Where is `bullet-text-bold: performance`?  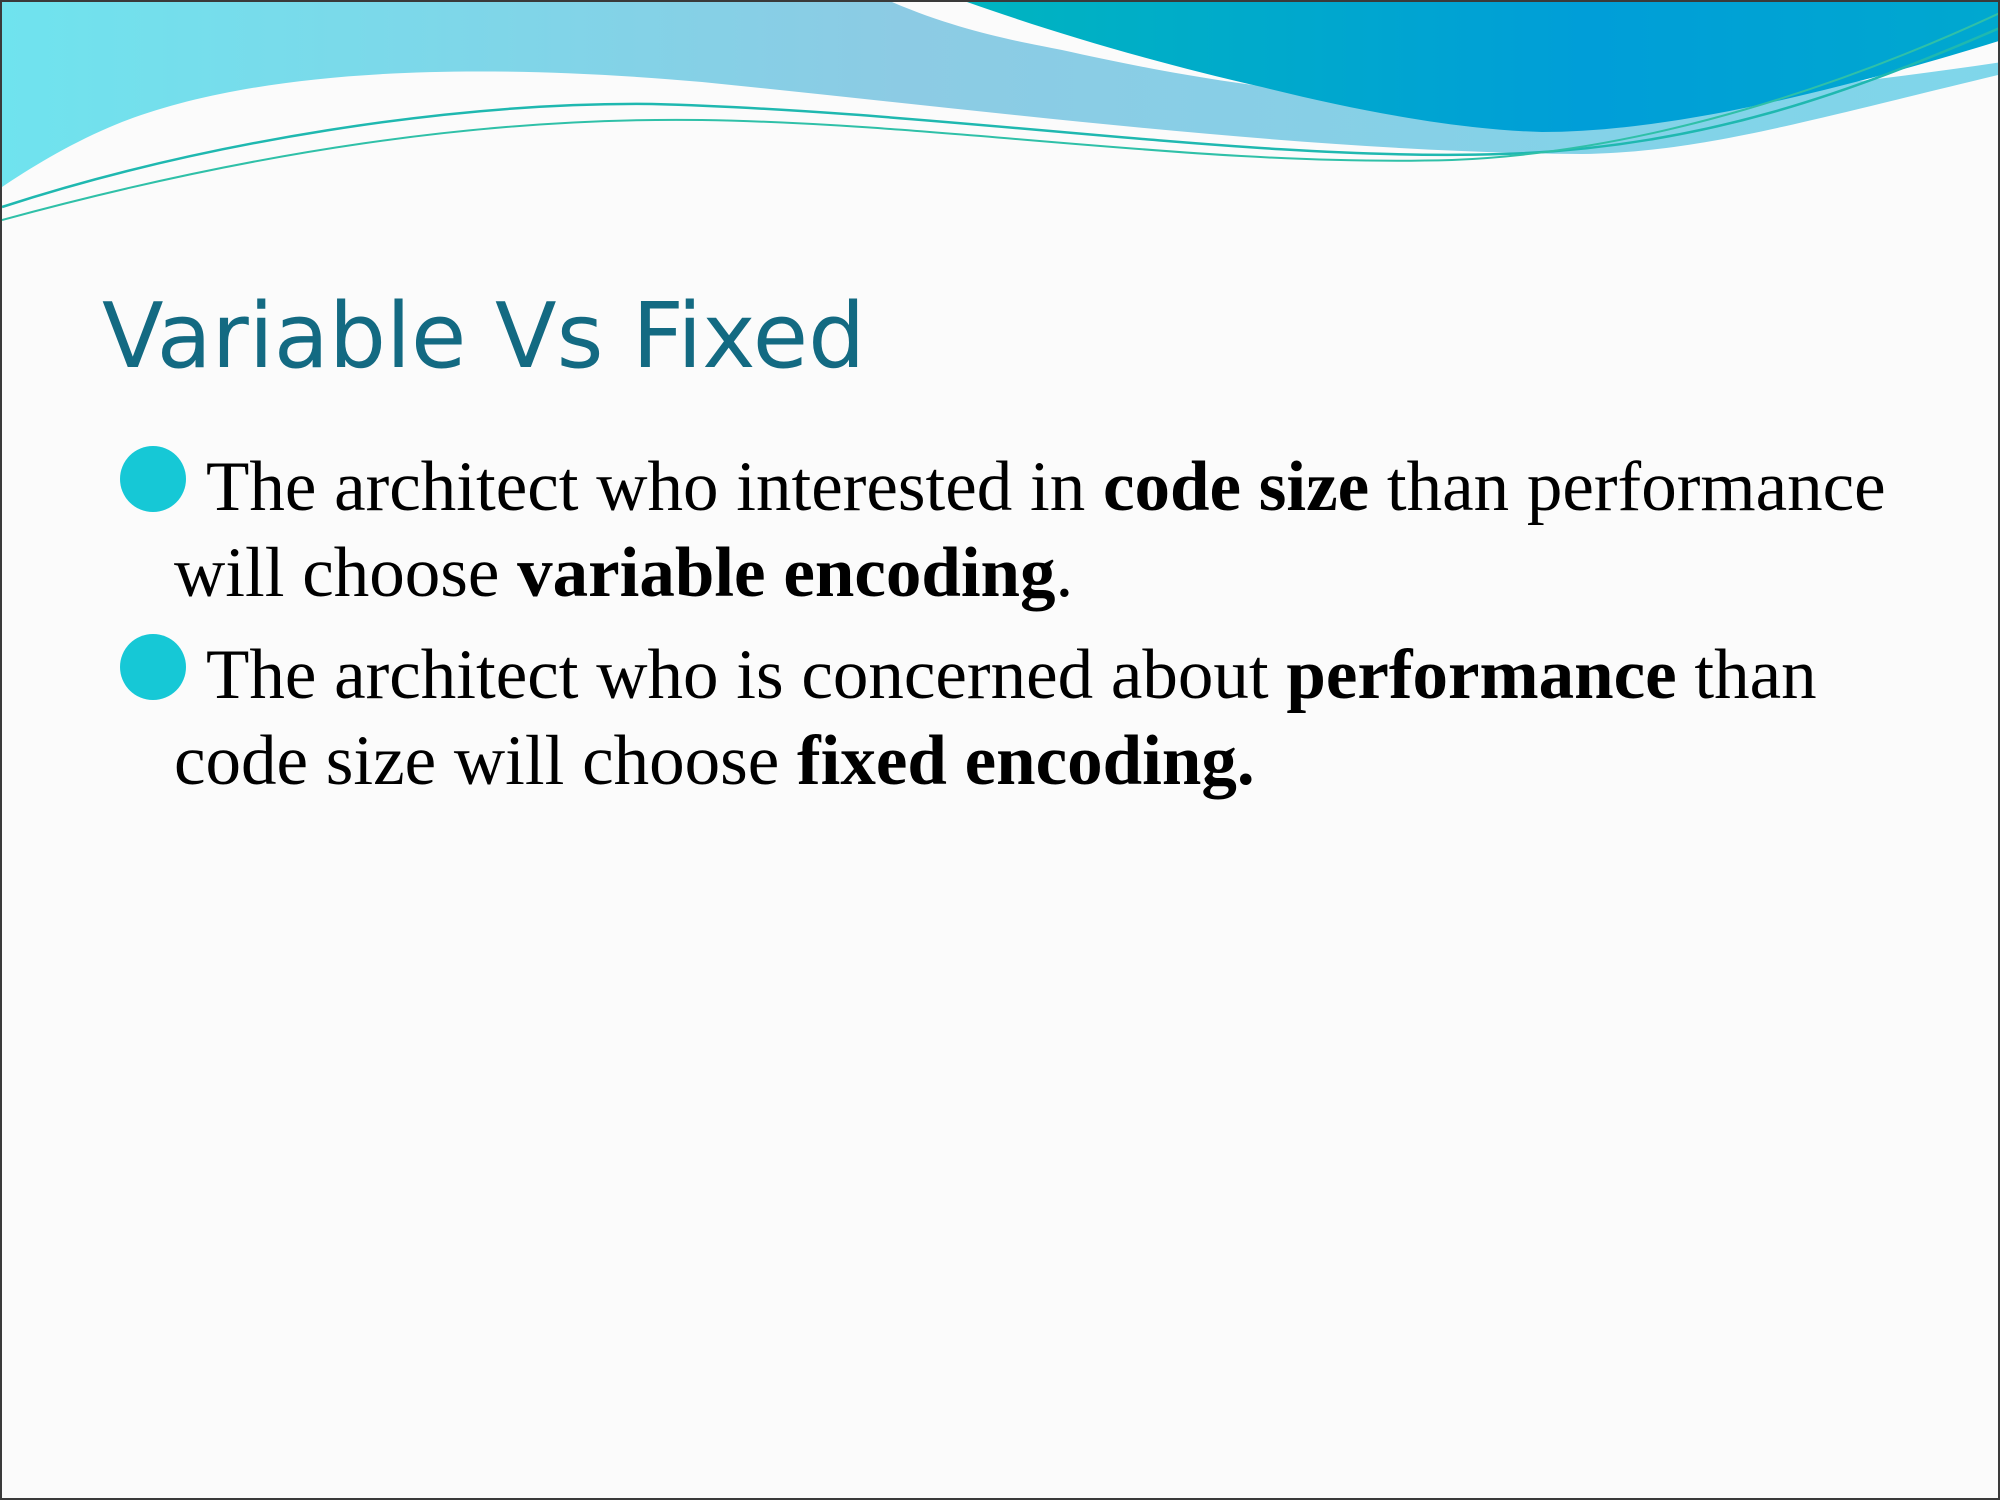
bullet-text-bold: performance is located at coordinates (1481, 675).